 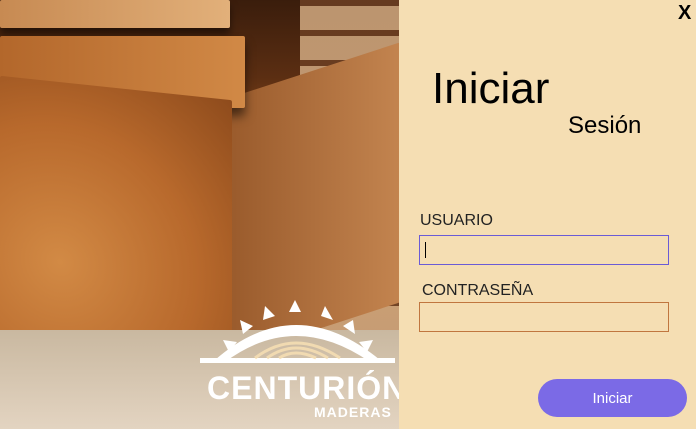 What do you see at coordinates (684, 13) in the screenshot?
I see `close-button: X` at bounding box center [684, 13].